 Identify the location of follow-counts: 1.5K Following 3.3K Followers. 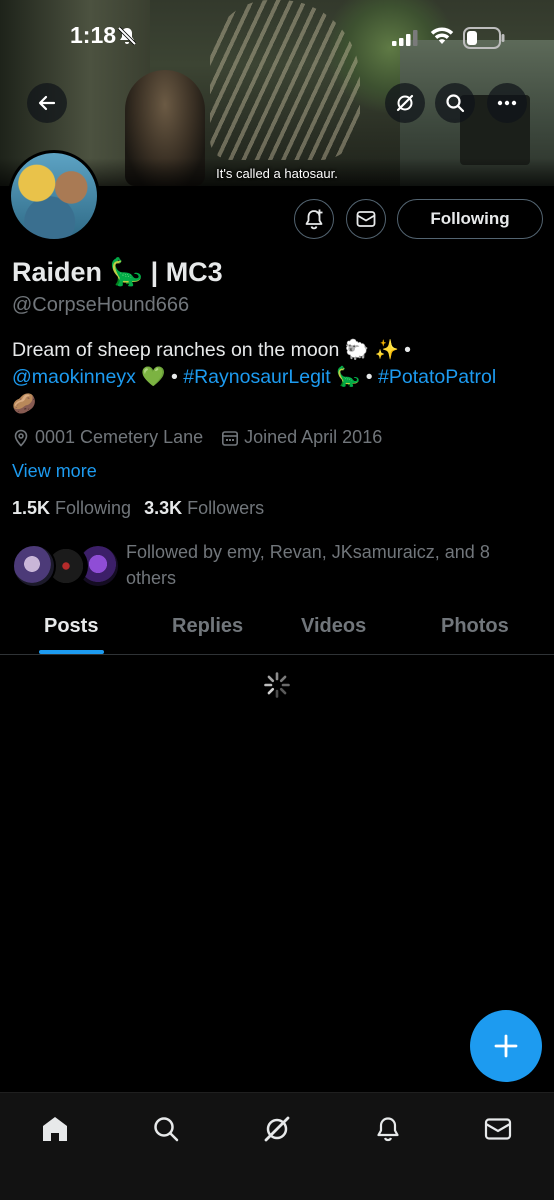
(144, 508).